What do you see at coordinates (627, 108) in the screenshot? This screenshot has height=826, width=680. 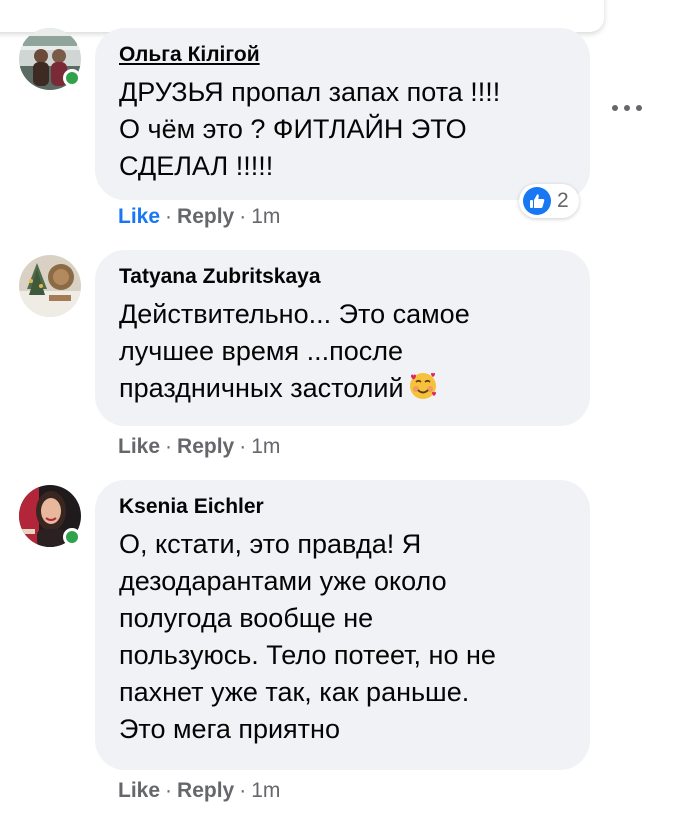 I see `more-options-icon` at bounding box center [627, 108].